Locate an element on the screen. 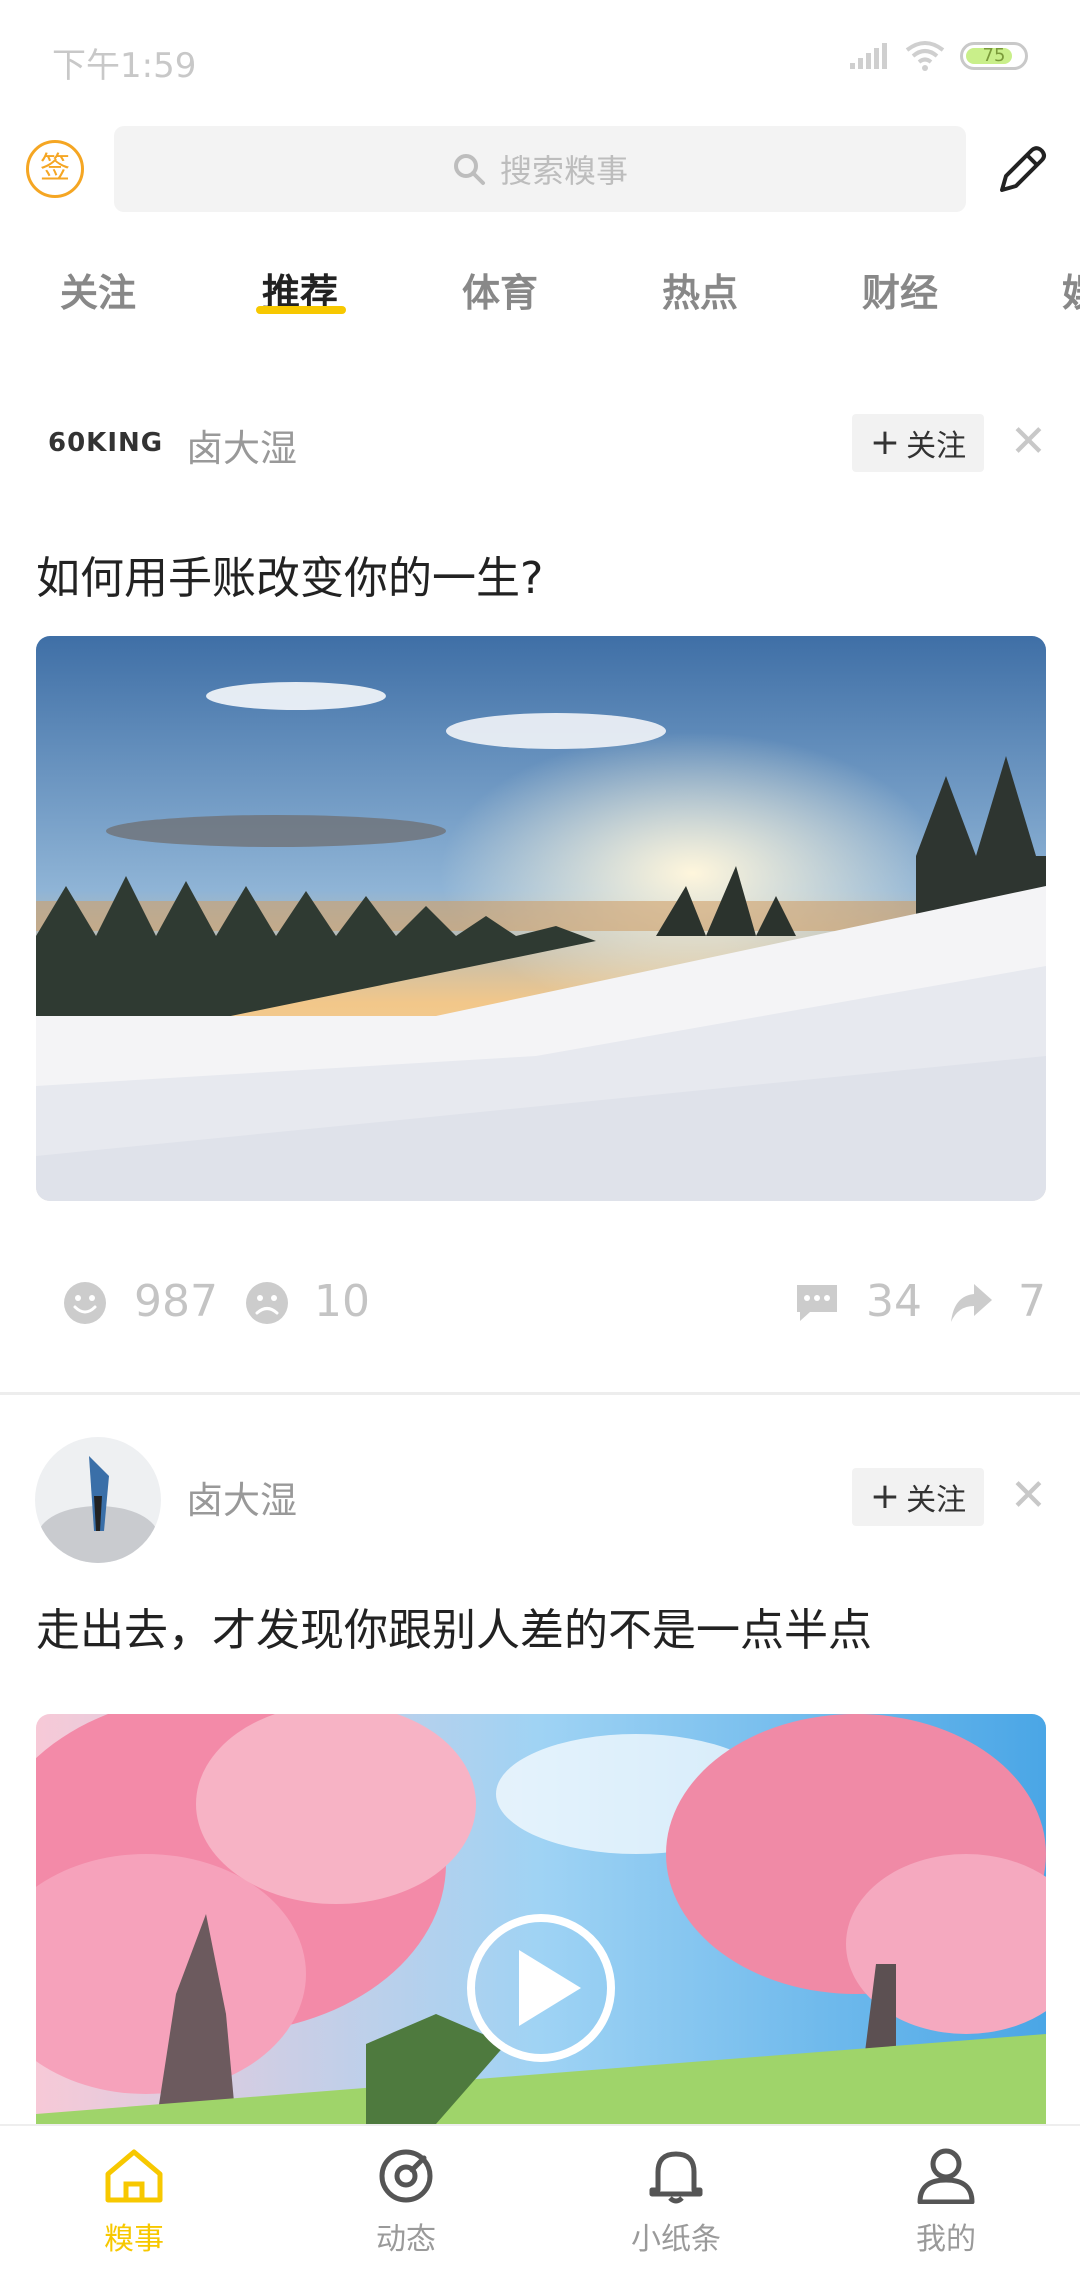 This screenshot has height=2282, width=1080. person-icon is located at coordinates (946, 2176).